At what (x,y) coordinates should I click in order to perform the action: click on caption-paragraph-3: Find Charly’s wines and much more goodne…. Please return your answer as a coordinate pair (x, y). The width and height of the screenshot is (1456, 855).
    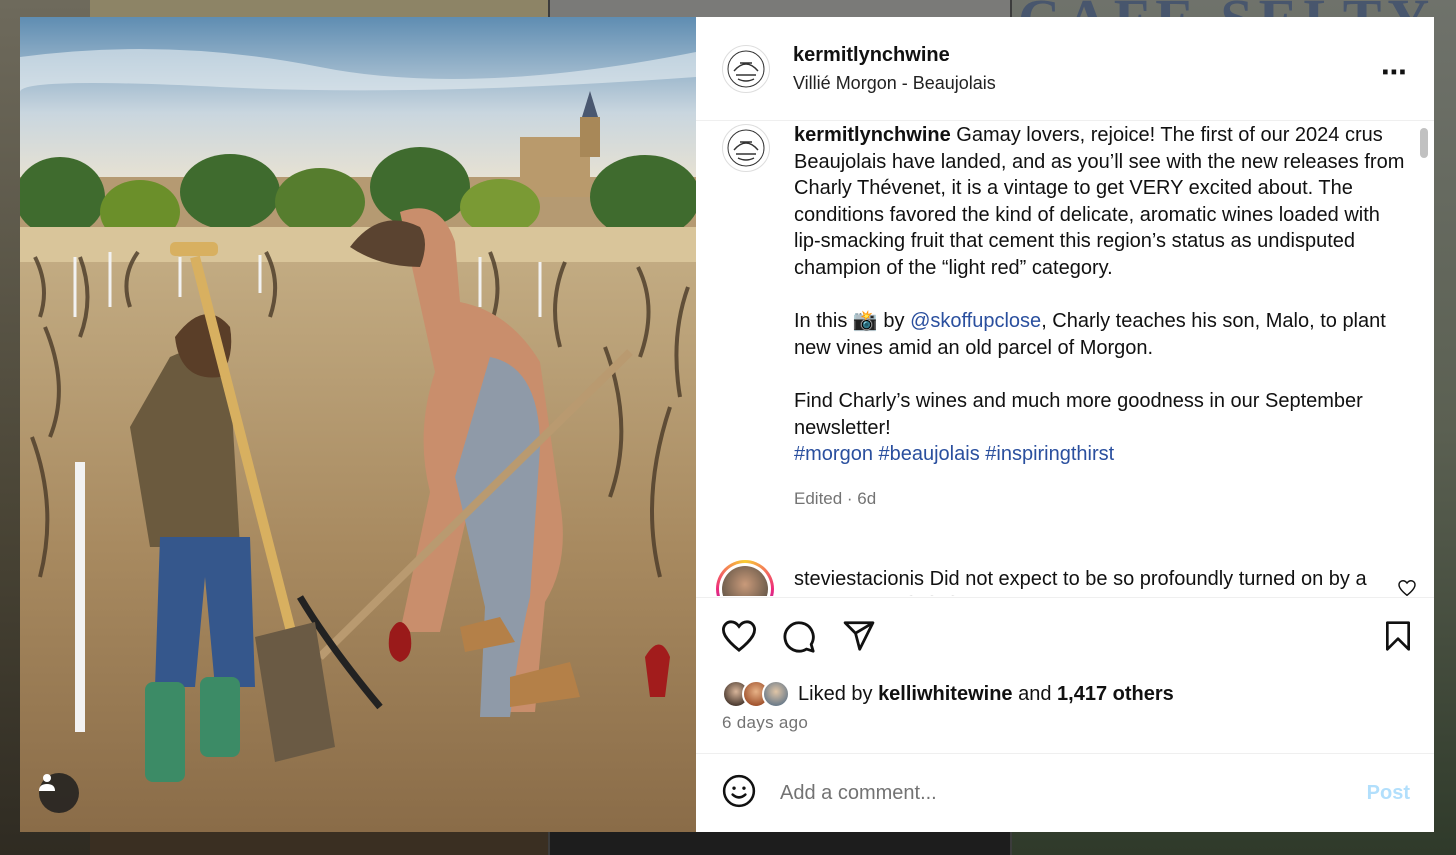
    Looking at the image, I should click on (1078, 414).